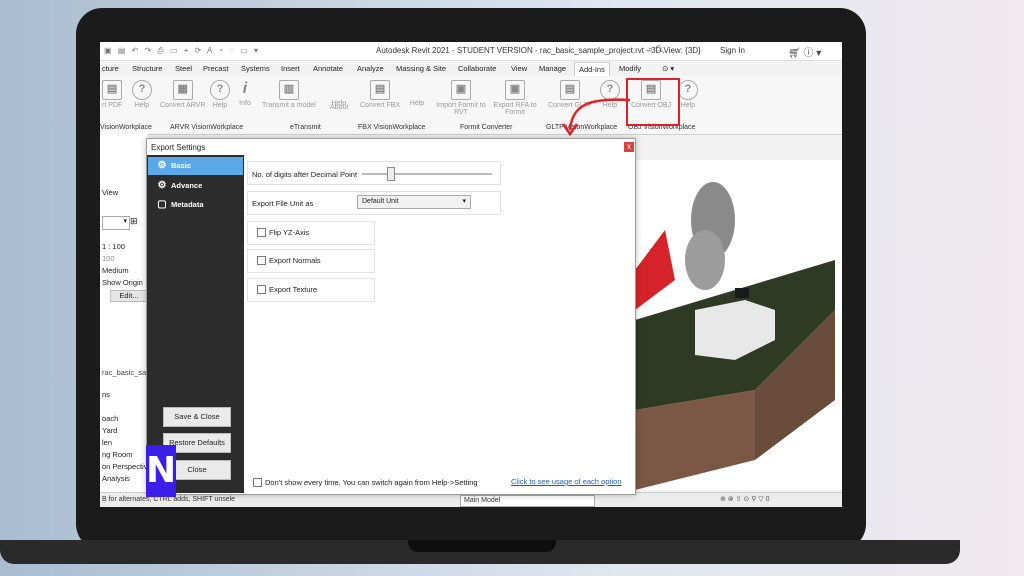 The height and width of the screenshot is (576, 1024). Describe the element at coordinates (515, 98) in the screenshot. I see `export-rfa-button: ▣ Export RFA to Formit` at that location.